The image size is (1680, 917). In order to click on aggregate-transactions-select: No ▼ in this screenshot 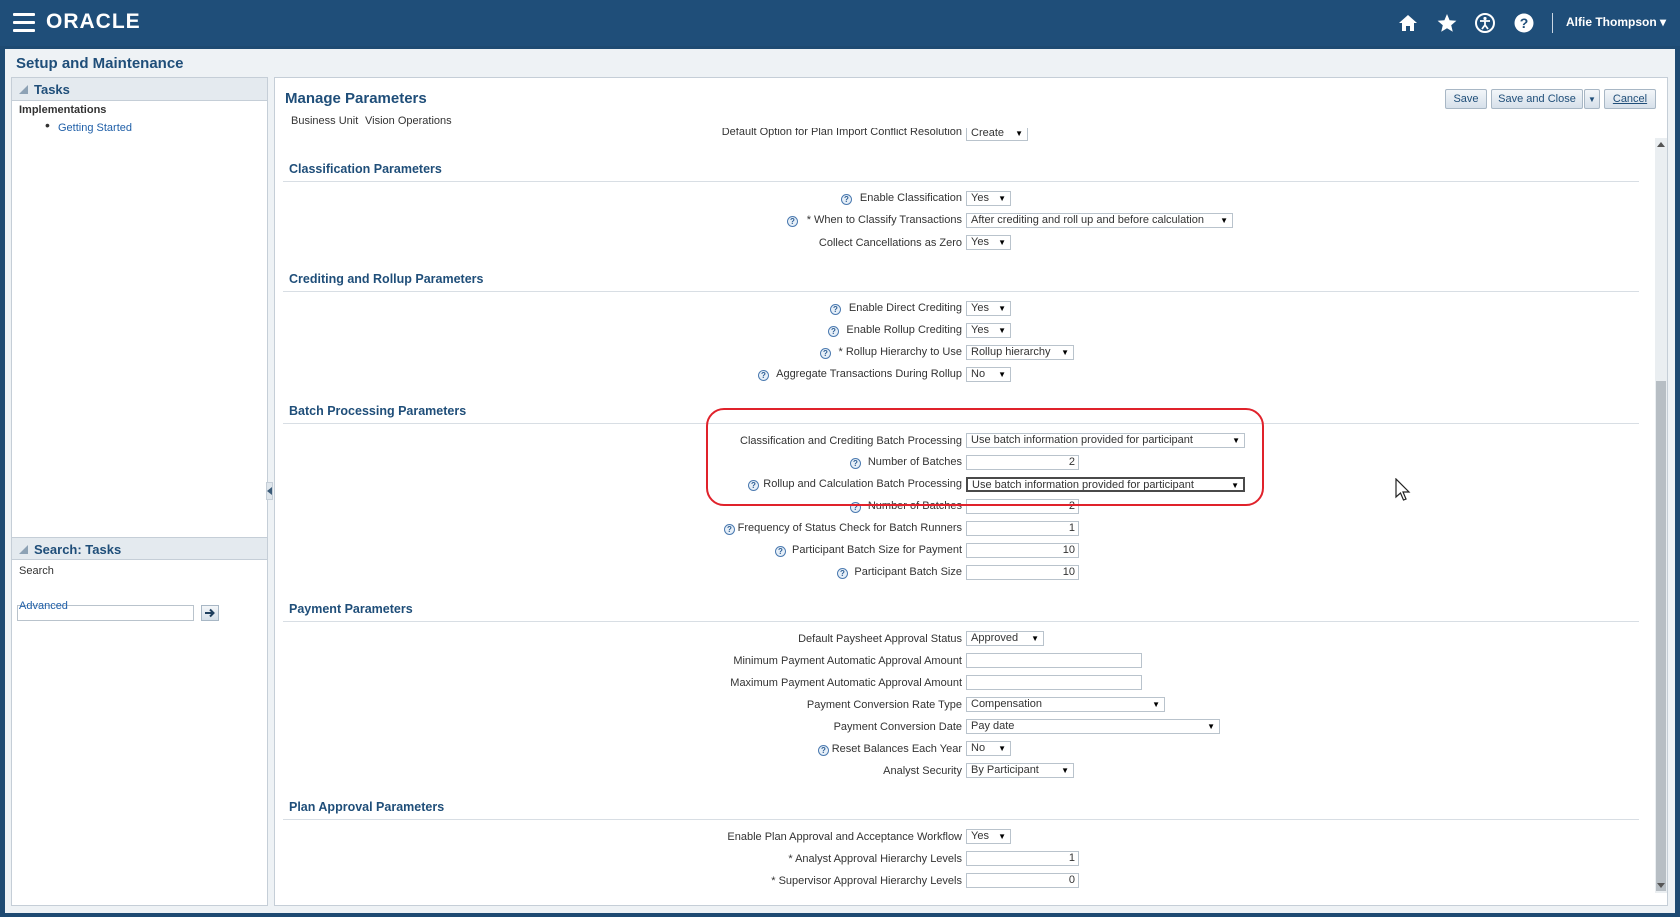, I will do `click(988, 374)`.